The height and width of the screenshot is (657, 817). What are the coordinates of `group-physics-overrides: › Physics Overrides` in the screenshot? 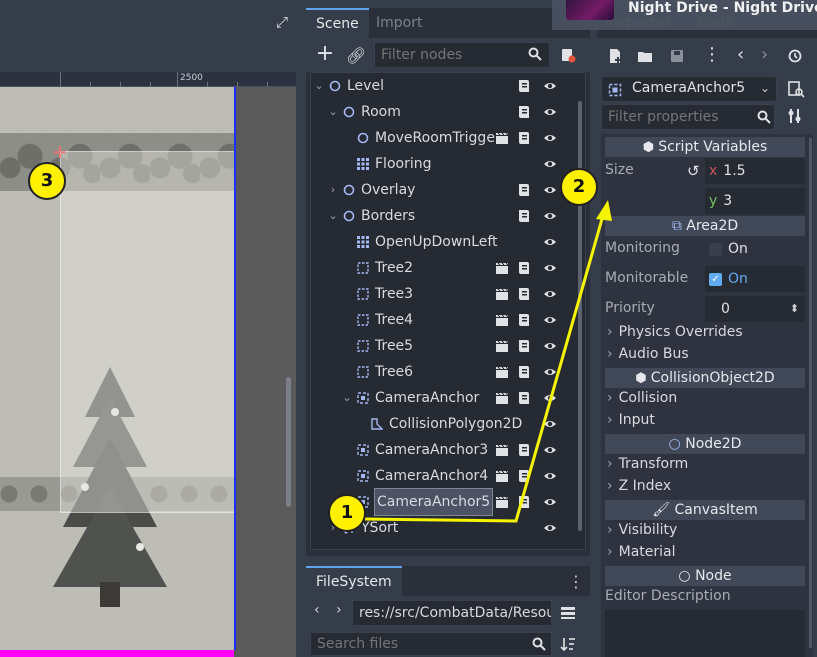 It's located at (675, 332).